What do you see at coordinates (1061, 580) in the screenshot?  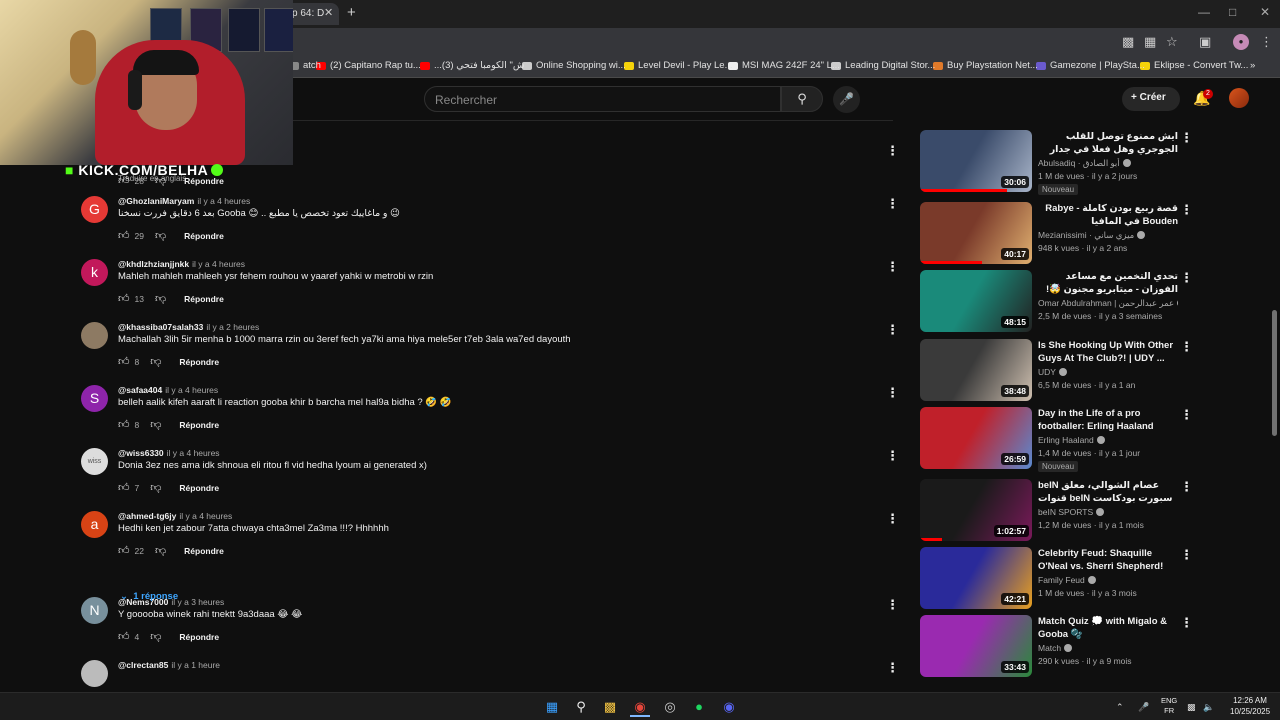 I see `channel-name: Family Feud` at bounding box center [1061, 580].